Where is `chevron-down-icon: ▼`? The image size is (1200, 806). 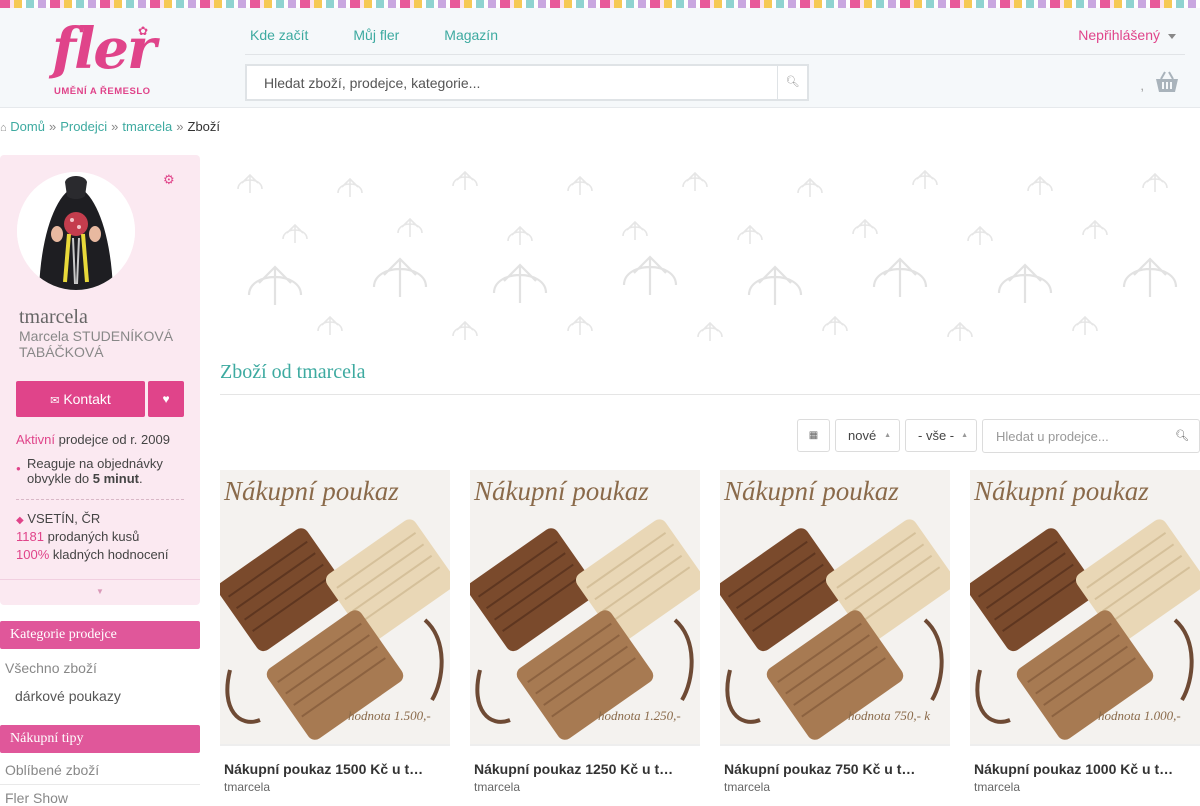 chevron-down-icon: ▼ is located at coordinates (100, 591).